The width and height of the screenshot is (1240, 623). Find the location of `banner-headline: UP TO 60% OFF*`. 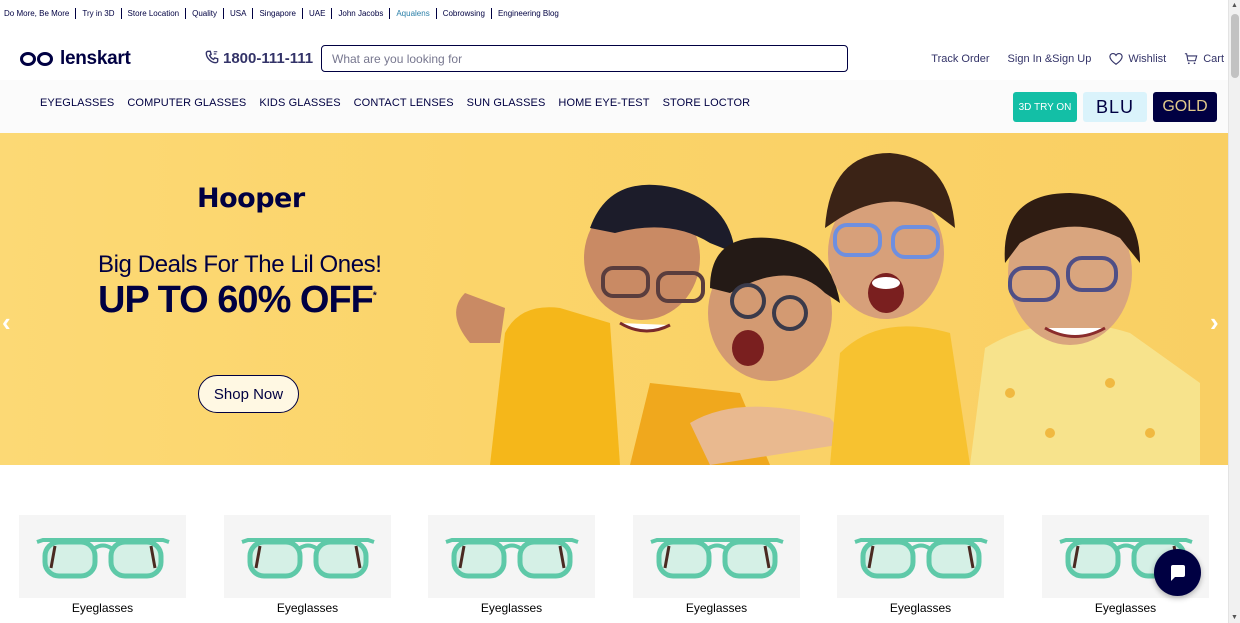

banner-headline: UP TO 60% OFF* is located at coordinates (237, 300).